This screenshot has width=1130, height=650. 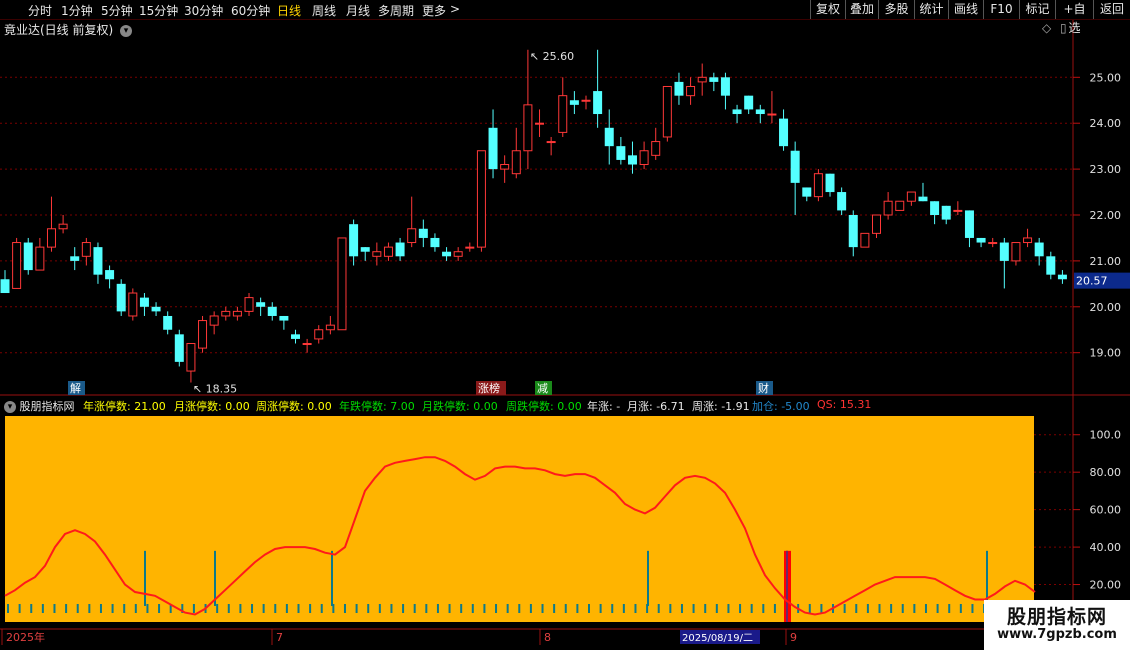 I want to click on dropdown-icon: ▾, so click(x=126, y=30).